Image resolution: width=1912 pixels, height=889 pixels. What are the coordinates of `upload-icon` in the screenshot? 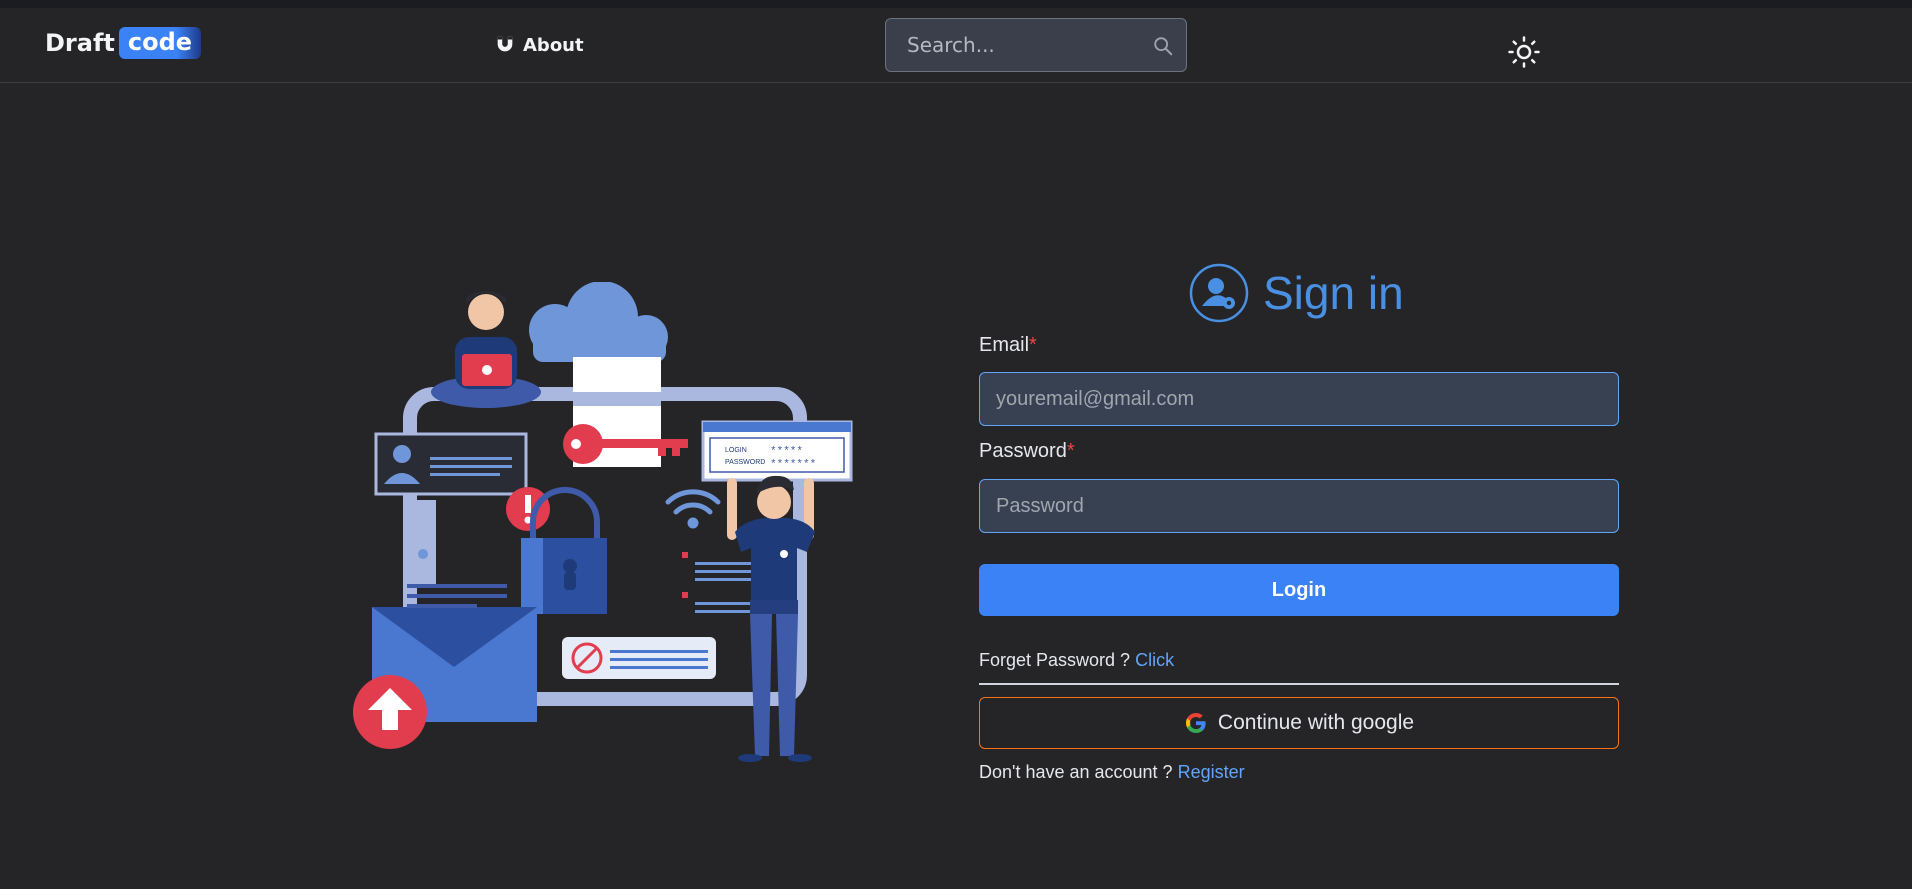 It's located at (390, 712).